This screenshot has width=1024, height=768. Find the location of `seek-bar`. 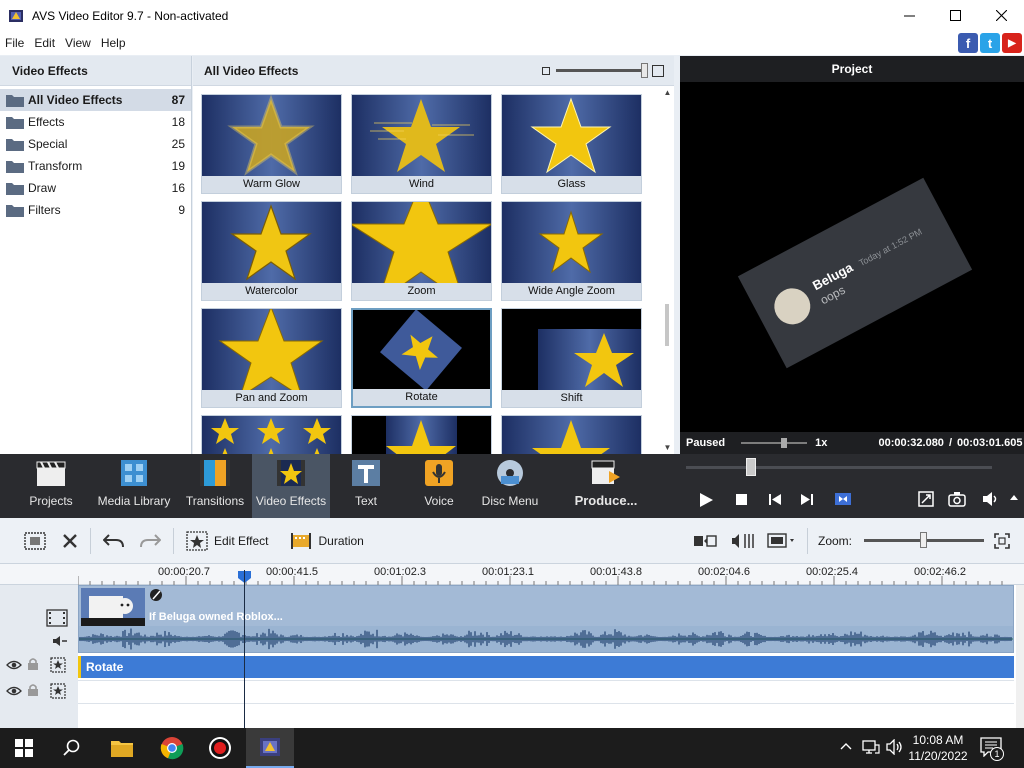

seek-bar is located at coordinates (839, 467).